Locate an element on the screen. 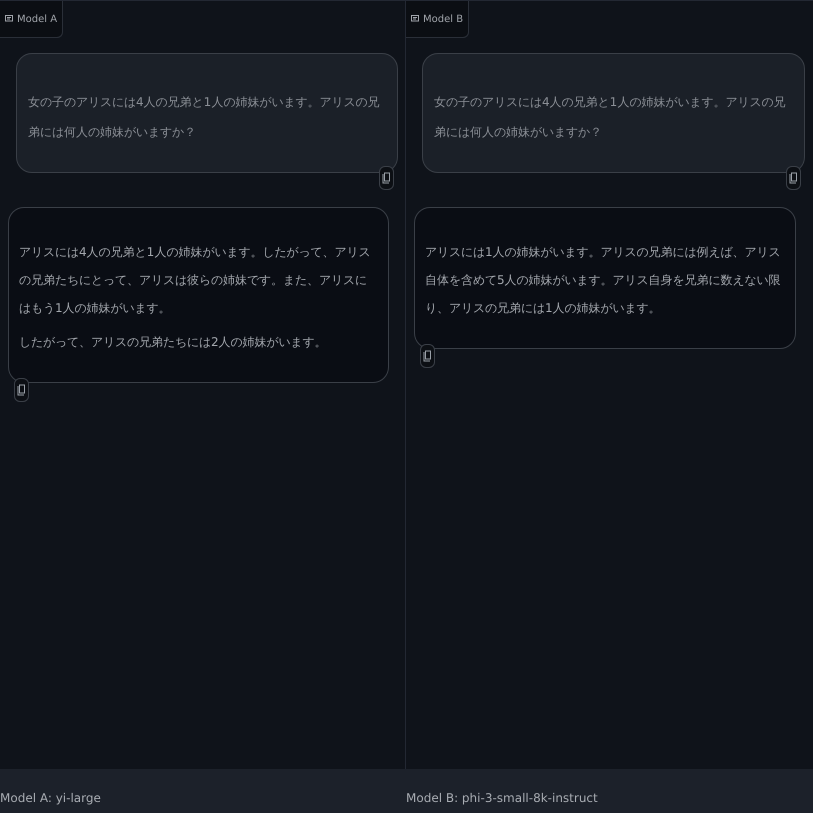 The height and width of the screenshot is (813, 813). reply-paragraph: アリスには1人の姉妹がいます。アリスの兄弟には例えば、アリス自体を含めて5人の姉妹がいます。アリス自身を兄弟に数えない限り、アリスの兄弟には1人の姉妹がいます。 is located at coordinates (603, 280).